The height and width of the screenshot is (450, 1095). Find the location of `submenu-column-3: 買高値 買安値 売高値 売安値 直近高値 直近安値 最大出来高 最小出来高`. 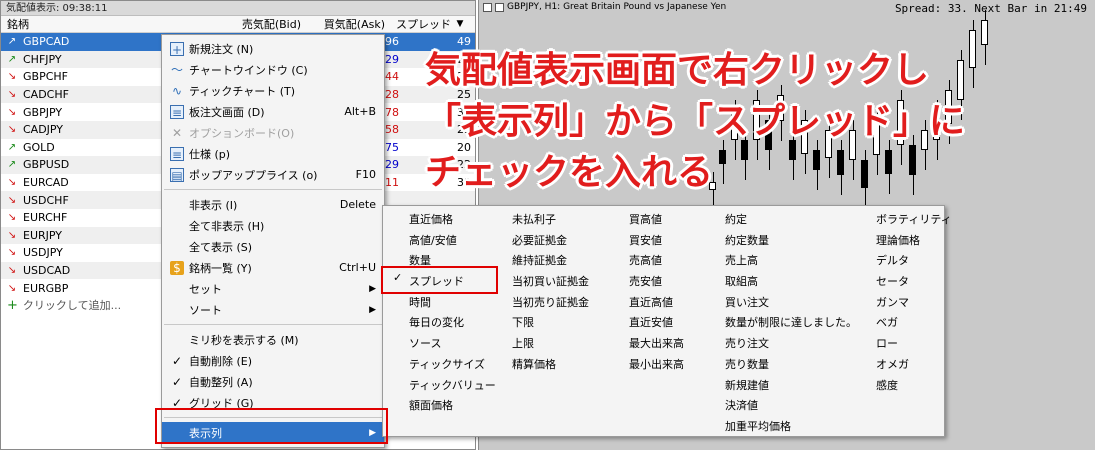

submenu-column-3: 買高値 買安値 売高値 売安値 直近高値 直近安値 最大出来高 最小出来高 is located at coordinates (656, 293).